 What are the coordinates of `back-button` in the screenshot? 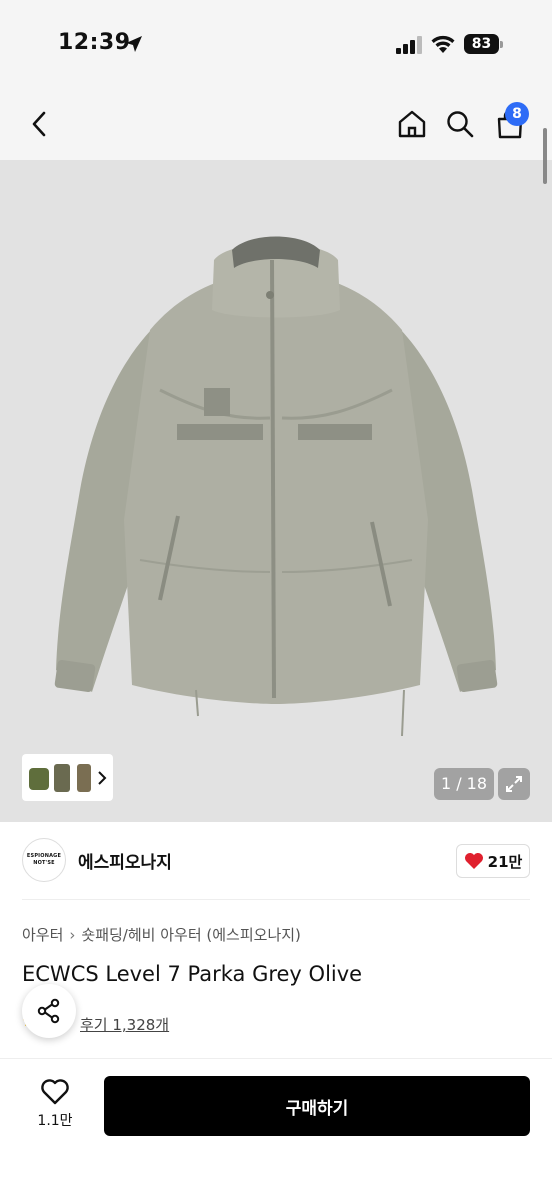 It's located at (40, 124).